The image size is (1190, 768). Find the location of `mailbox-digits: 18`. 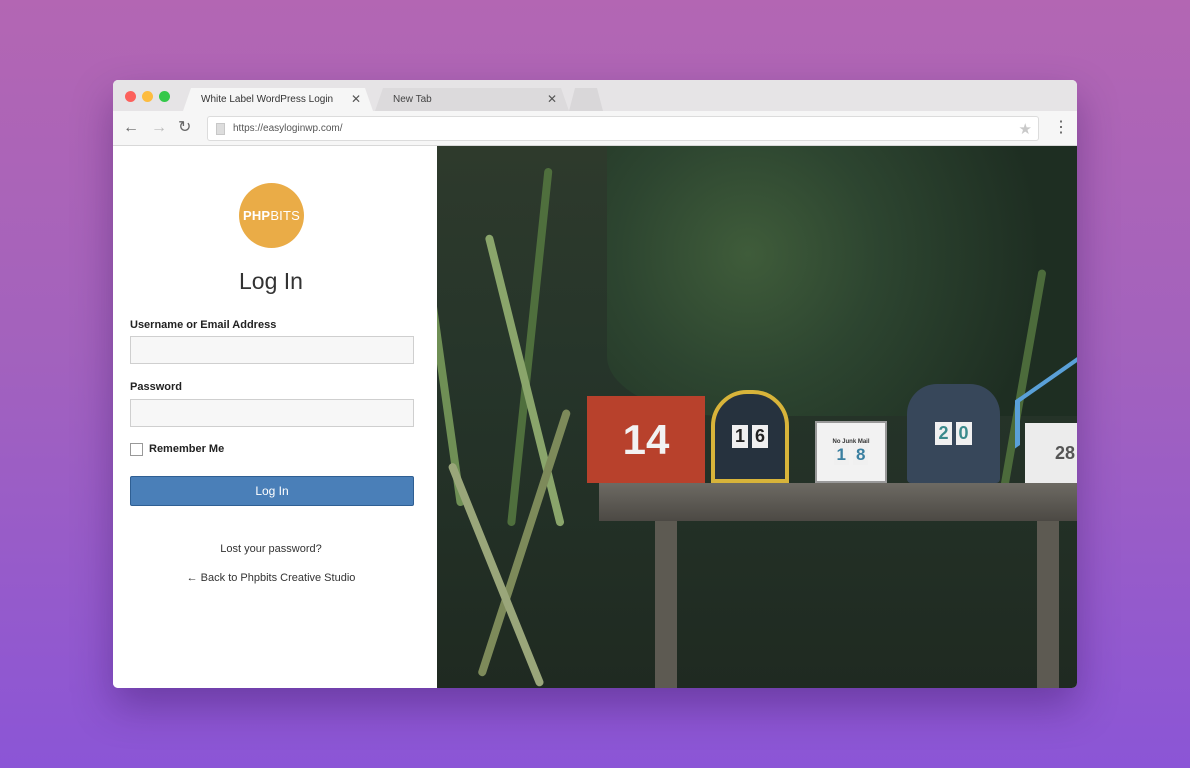

mailbox-digits: 18 is located at coordinates (851, 454).